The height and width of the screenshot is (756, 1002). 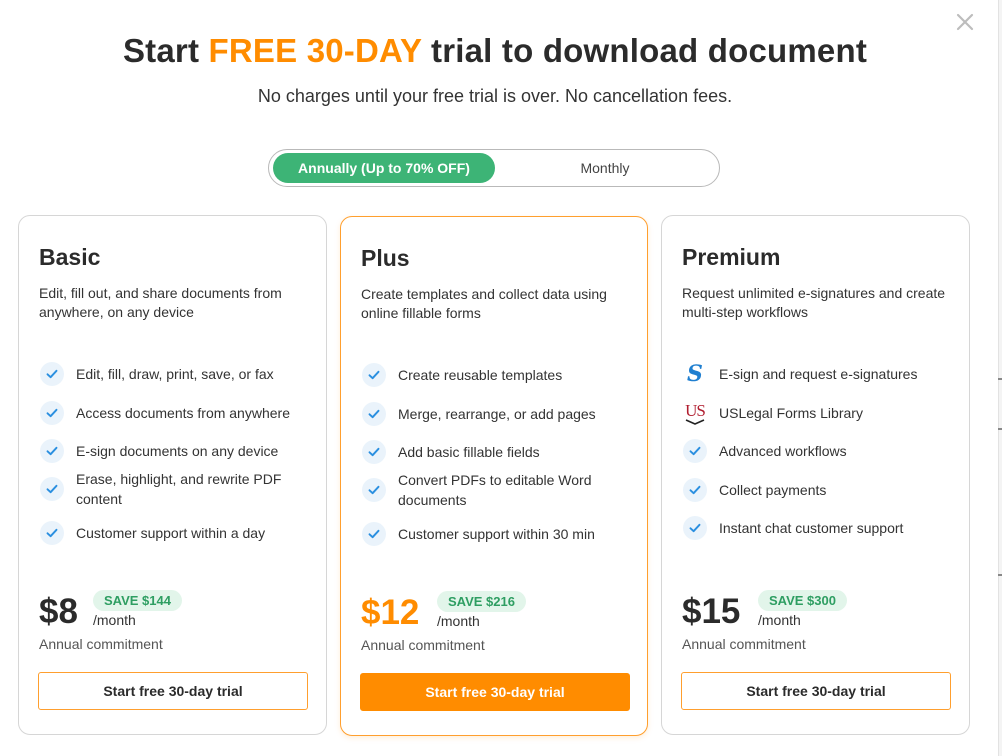 I want to click on billing-period-toggle: Annually (Up to 70% OFF) Monthly, so click(x=494, y=168).